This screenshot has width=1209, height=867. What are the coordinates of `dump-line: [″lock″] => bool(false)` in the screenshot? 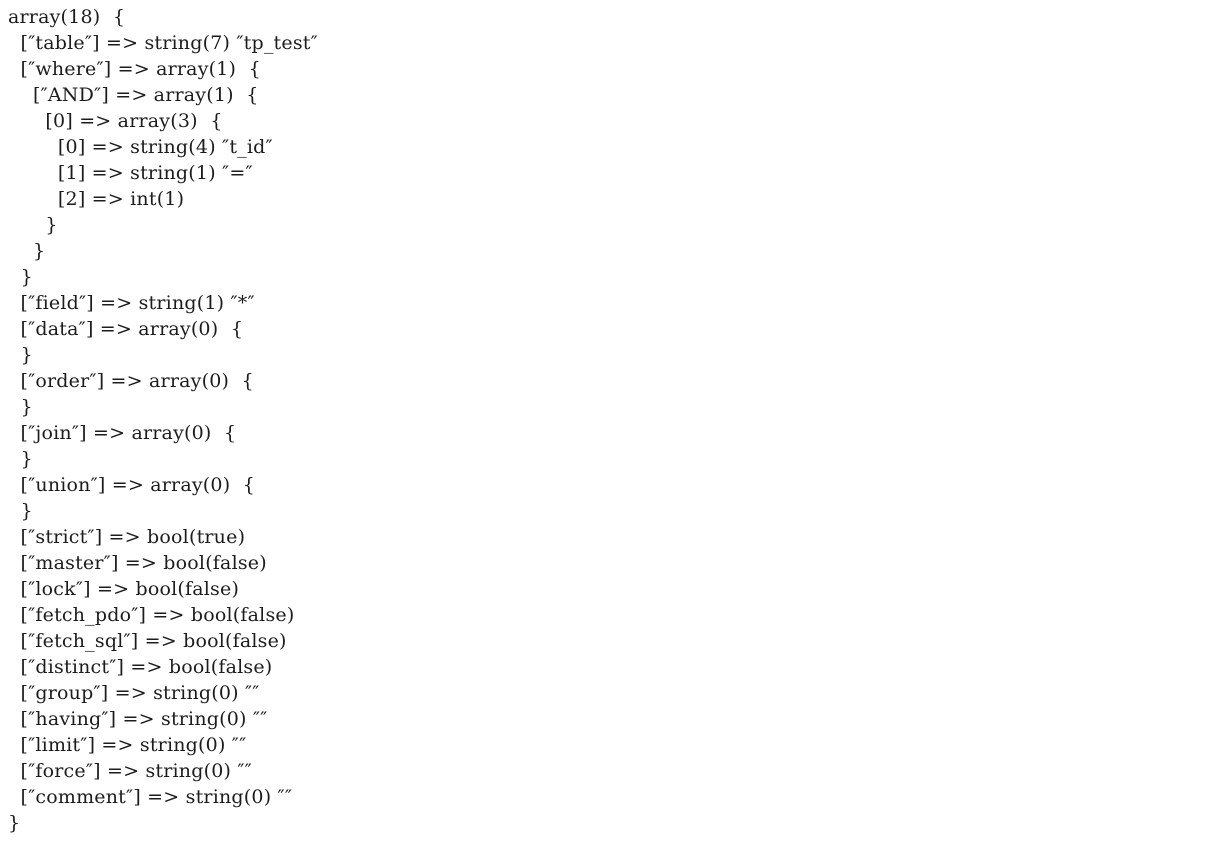 It's located at (124, 589).